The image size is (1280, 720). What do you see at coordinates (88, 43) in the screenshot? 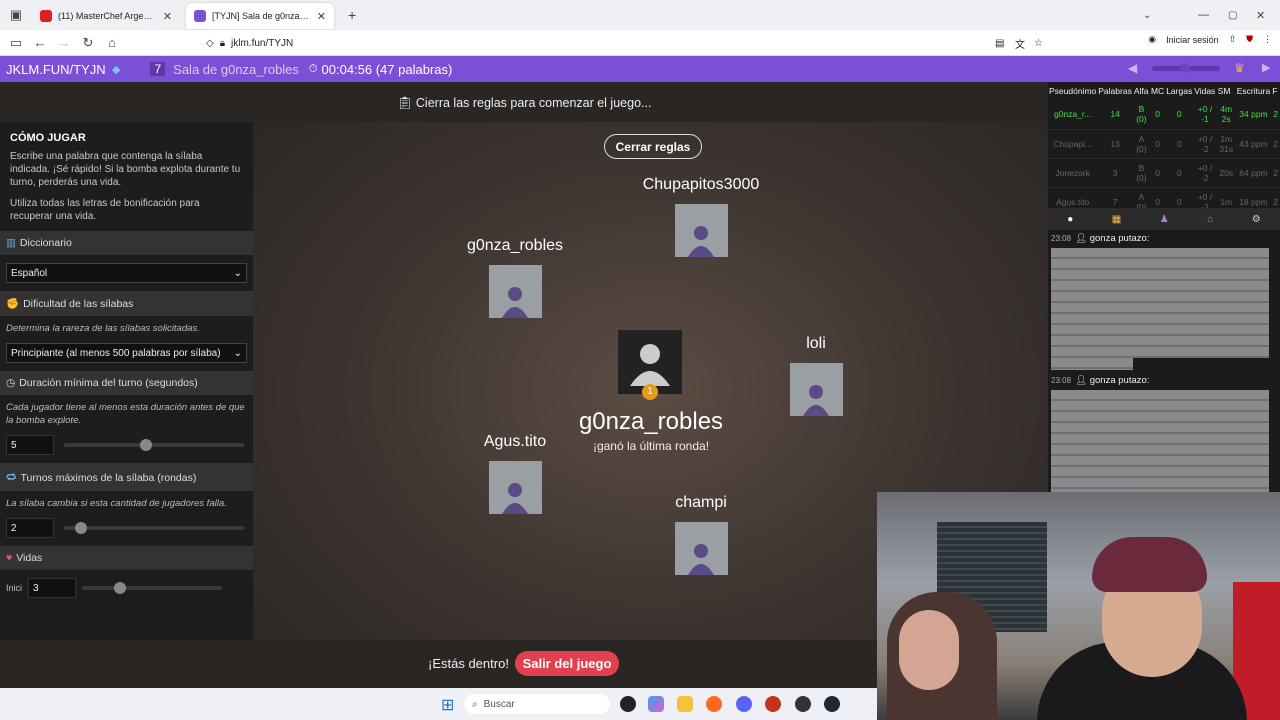
I see `reload-icon: ↻` at bounding box center [88, 43].